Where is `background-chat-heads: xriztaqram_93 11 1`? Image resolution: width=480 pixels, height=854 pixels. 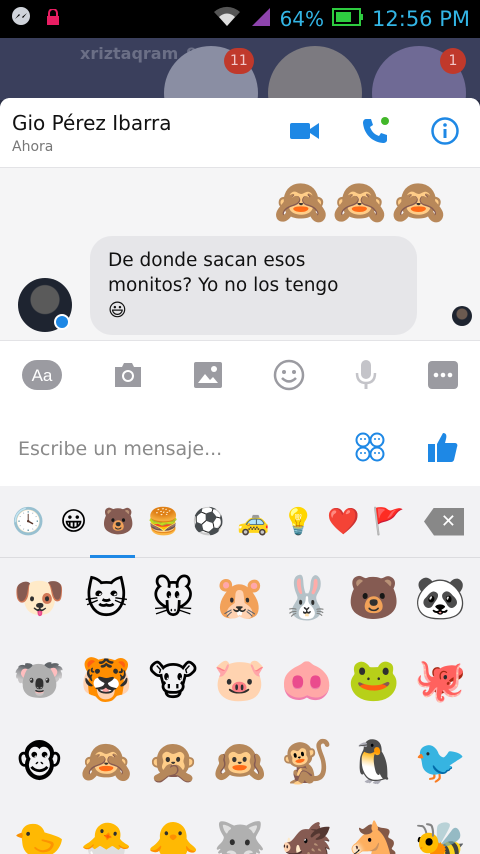 background-chat-heads: xriztaqram_93 11 1 is located at coordinates (240, 69).